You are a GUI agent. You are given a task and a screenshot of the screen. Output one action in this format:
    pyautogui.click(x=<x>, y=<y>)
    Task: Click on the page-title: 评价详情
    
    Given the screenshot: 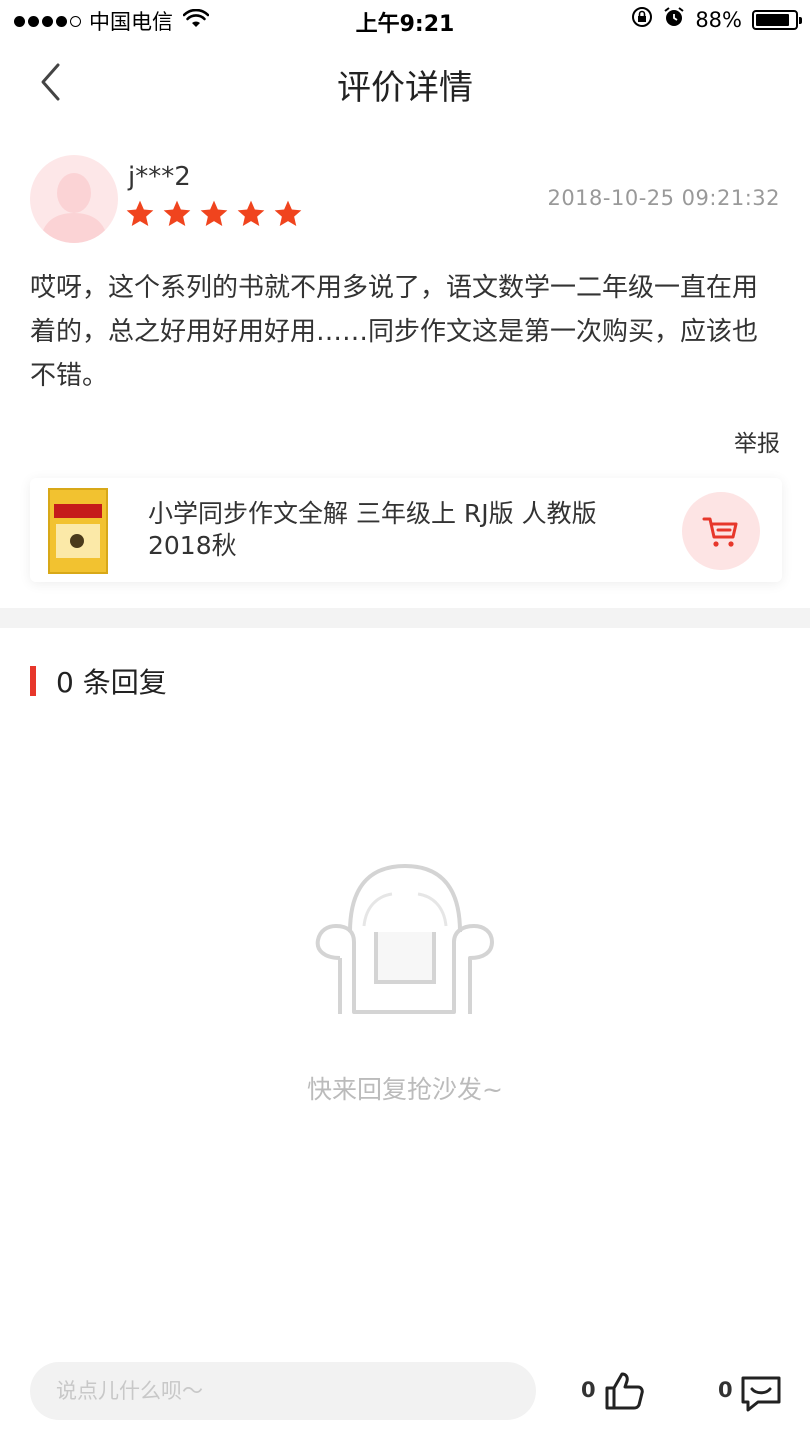 What is the action you would take?
    pyautogui.click(x=405, y=88)
    